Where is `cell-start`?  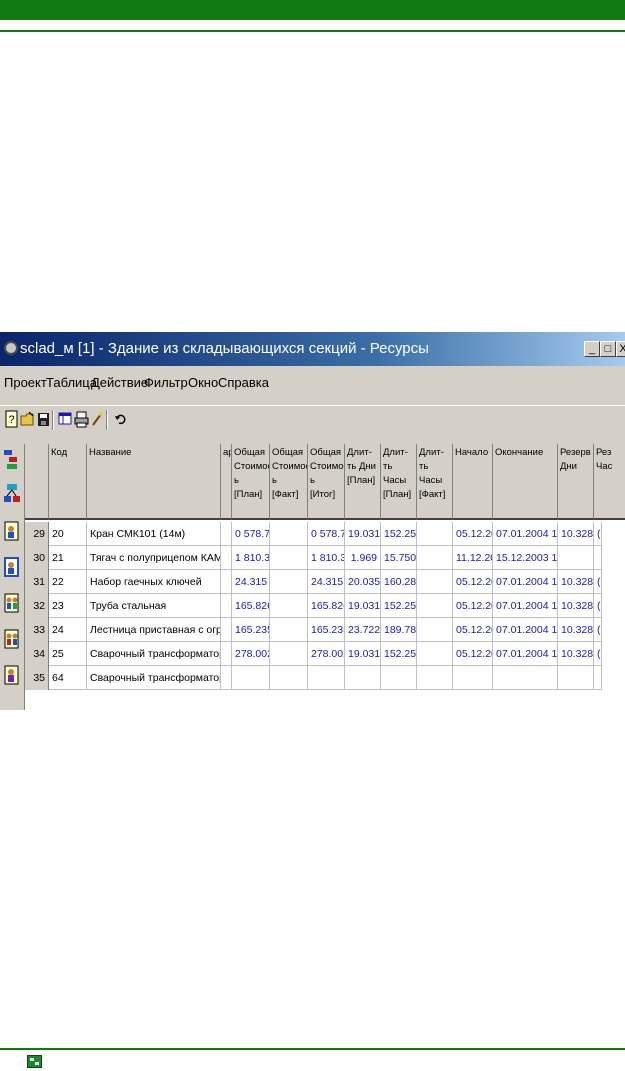
cell-start is located at coordinates (473, 678).